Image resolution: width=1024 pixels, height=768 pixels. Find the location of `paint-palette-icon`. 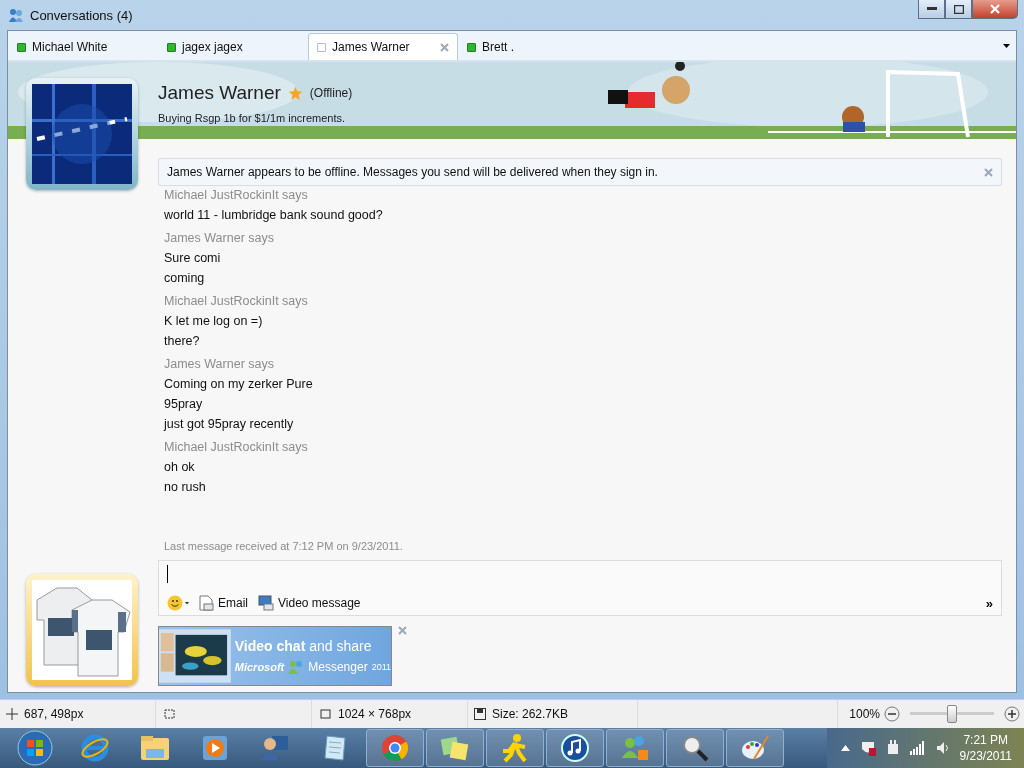

paint-palette-icon is located at coordinates (755, 748).